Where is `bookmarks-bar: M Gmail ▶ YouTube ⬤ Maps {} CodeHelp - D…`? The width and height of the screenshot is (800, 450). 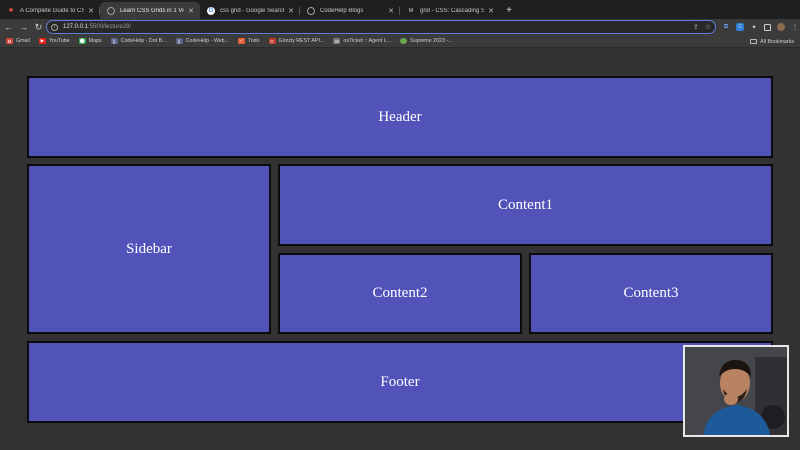
bookmarks-bar: M Gmail ▶ YouTube ⬤ Maps {} CodeHelp - D… is located at coordinates (400, 41).